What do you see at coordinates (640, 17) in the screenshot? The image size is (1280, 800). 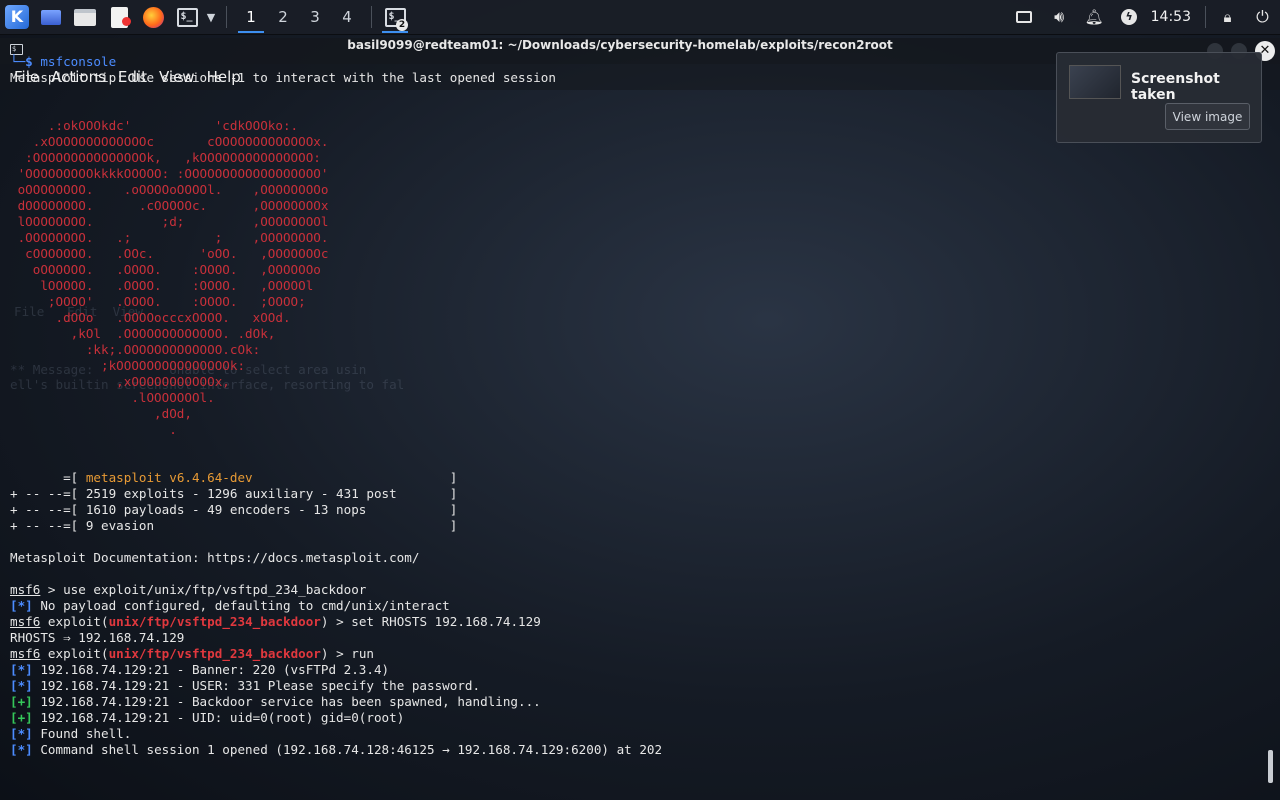 I see `top-panel: K $_ ▼ 1 2 3 4 $_ 2 🔊︎ 🔔︎ ϟ 14:53 🔒︎ ⏻` at bounding box center [640, 17].